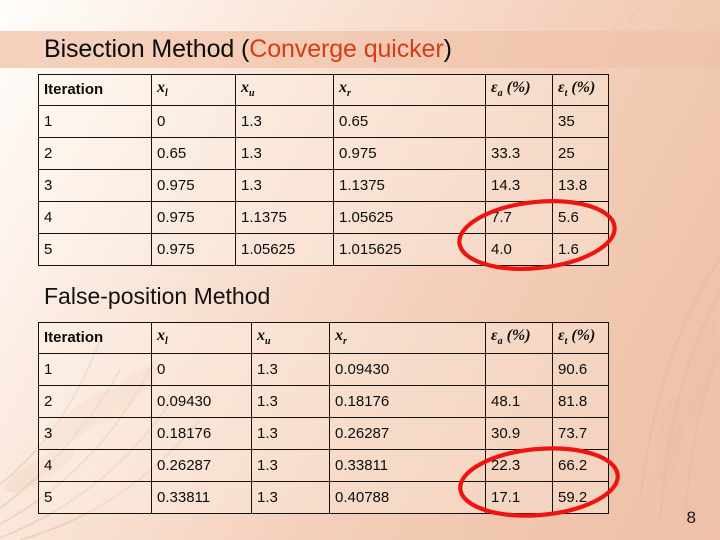 This screenshot has width=720, height=540. What do you see at coordinates (519, 401) in the screenshot?
I see `cell-ea: 48.1` at bounding box center [519, 401].